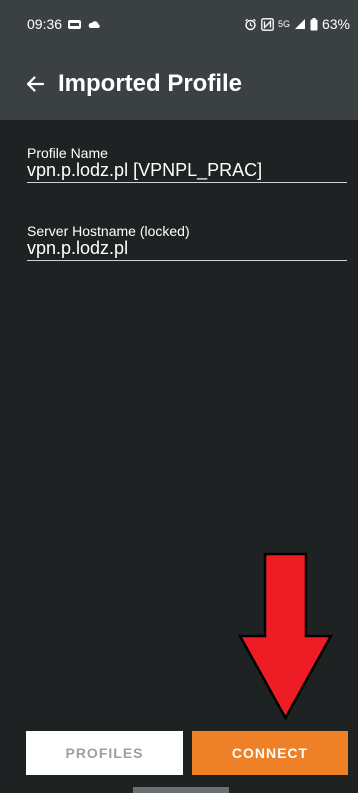  What do you see at coordinates (64, 24) in the screenshot?
I see `status-left: 09:36` at bounding box center [64, 24].